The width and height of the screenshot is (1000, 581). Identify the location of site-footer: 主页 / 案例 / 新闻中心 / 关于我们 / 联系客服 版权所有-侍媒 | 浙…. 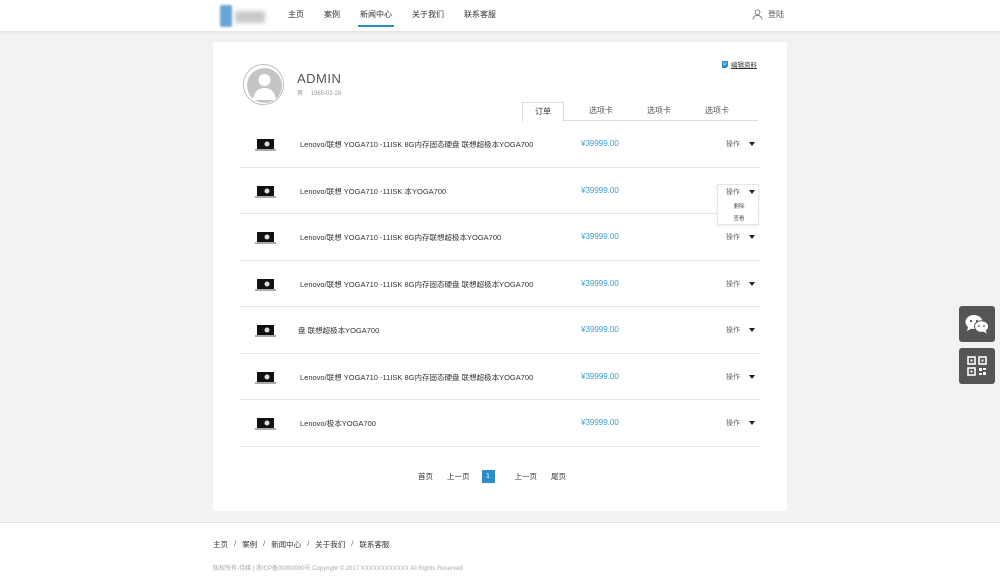
(500, 551).